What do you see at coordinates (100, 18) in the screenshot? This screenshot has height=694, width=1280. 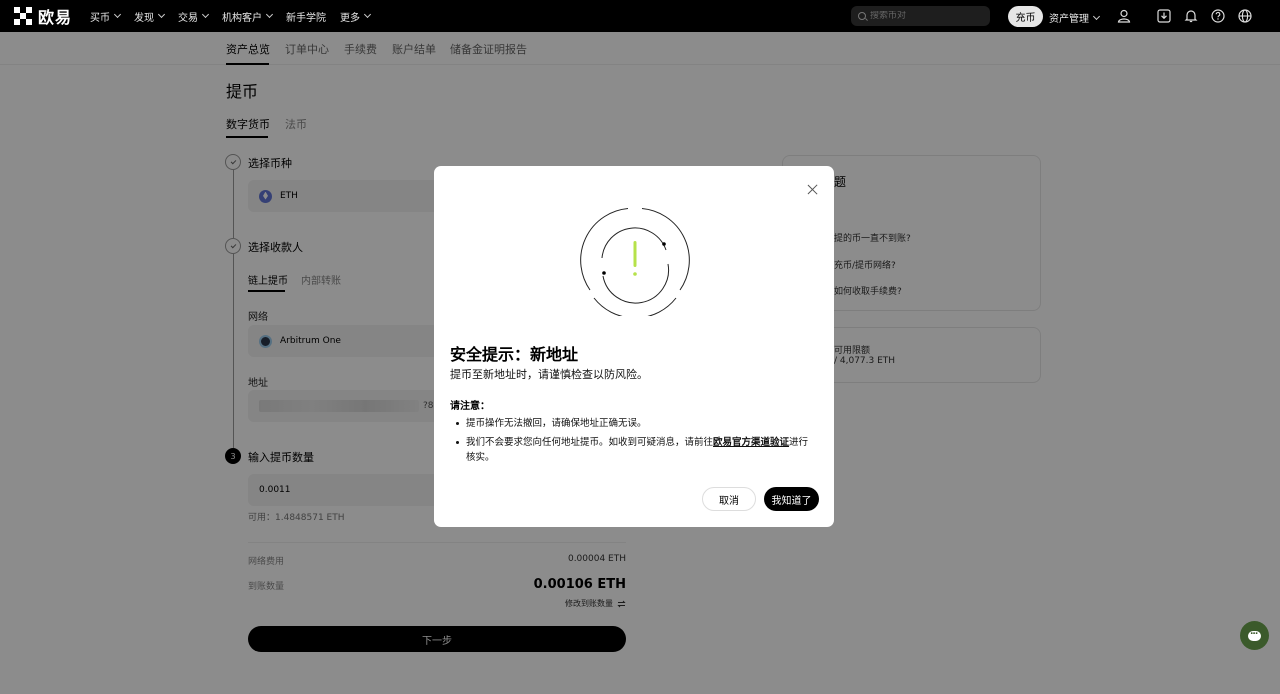 I see `nav-label: 买币` at bounding box center [100, 18].